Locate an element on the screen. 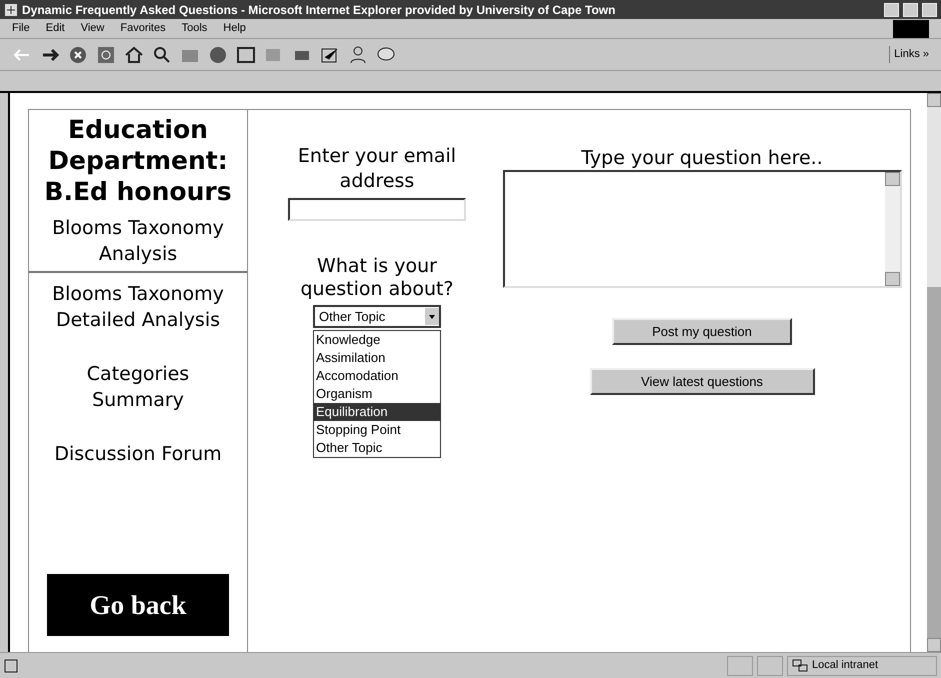  sidebar-link: Categories Summary is located at coordinates (138, 387).